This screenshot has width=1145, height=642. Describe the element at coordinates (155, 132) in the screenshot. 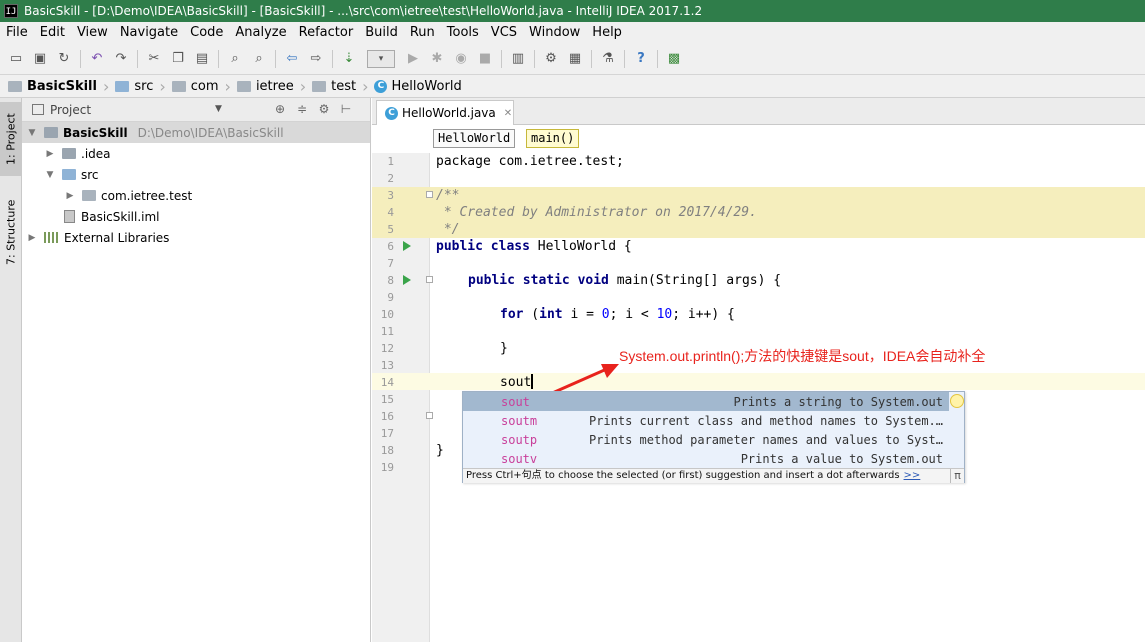

I see `tree-item-basicskill: ▼ BasicSkill D:\Demo\IDEA\BasicSkill` at that location.